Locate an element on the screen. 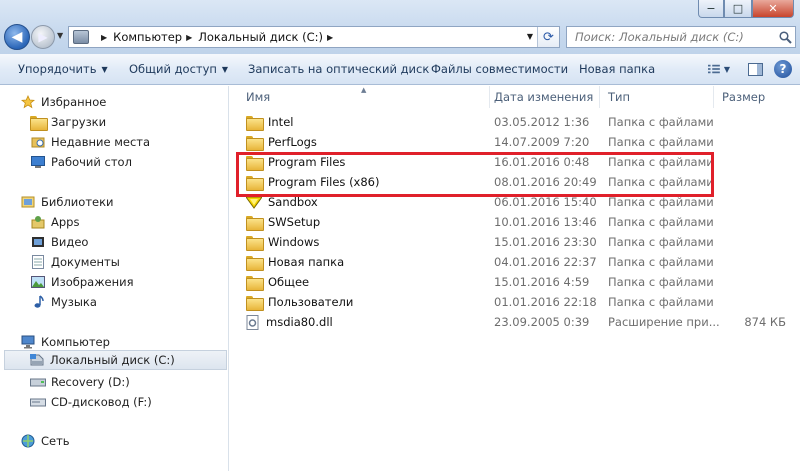  file-row: Общее 15.01.2016 4:59 Папка с файлами is located at coordinates (515, 282).